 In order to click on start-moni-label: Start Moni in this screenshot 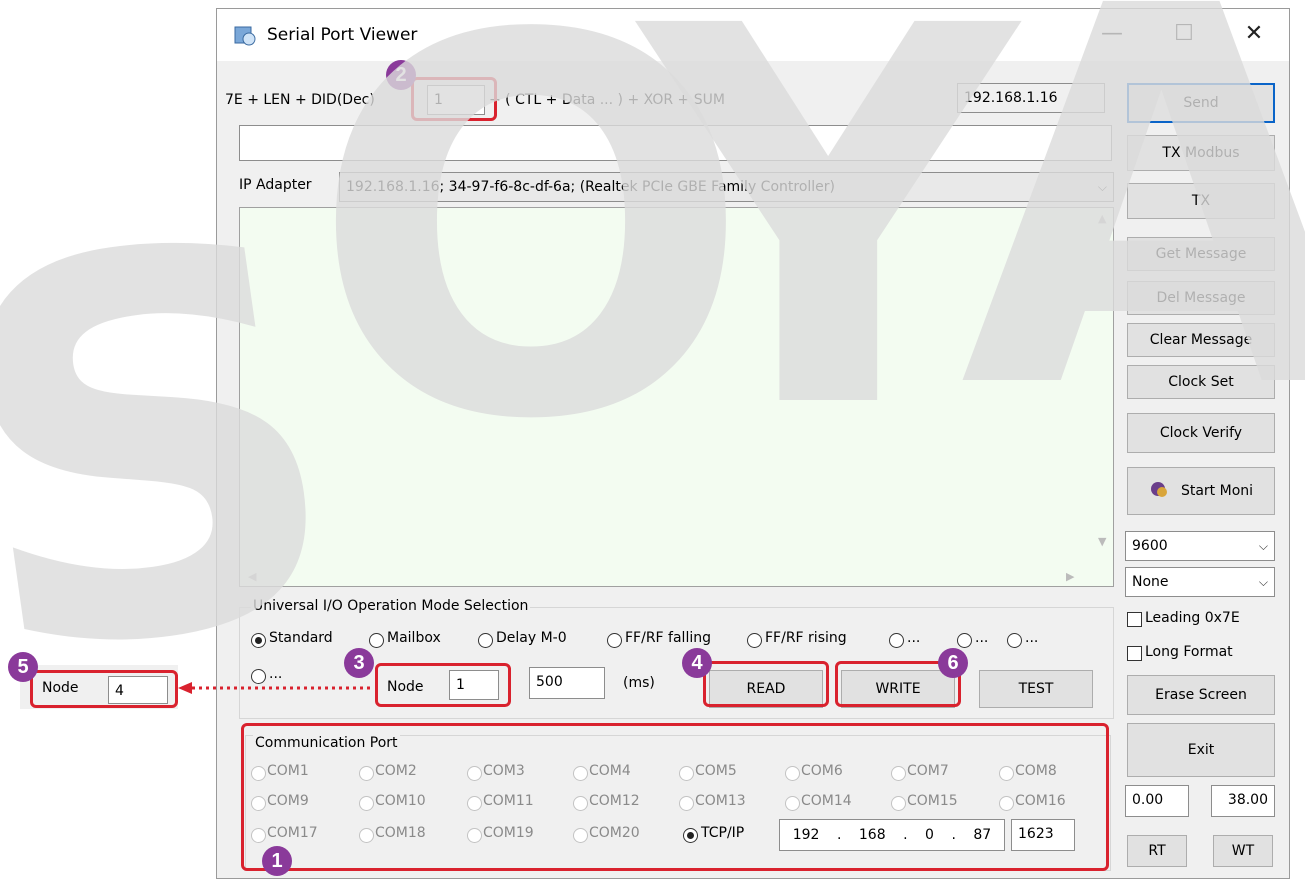, I will do `click(1217, 491)`.